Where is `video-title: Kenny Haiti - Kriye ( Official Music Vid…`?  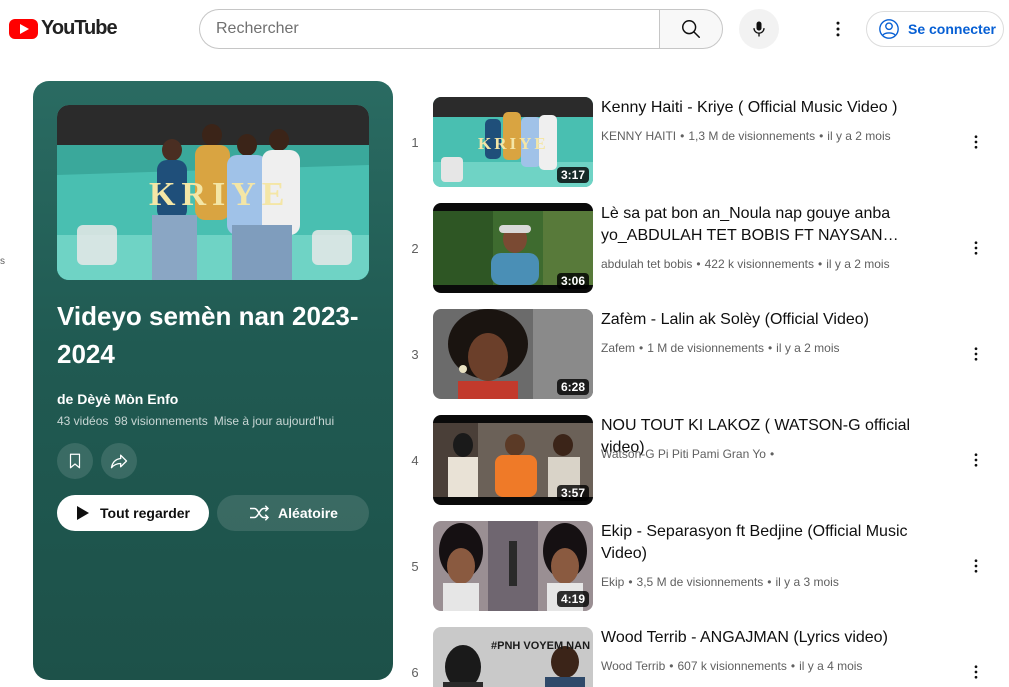 video-title: Kenny Haiti - Kriye ( Official Music Vid… is located at coordinates (776, 108).